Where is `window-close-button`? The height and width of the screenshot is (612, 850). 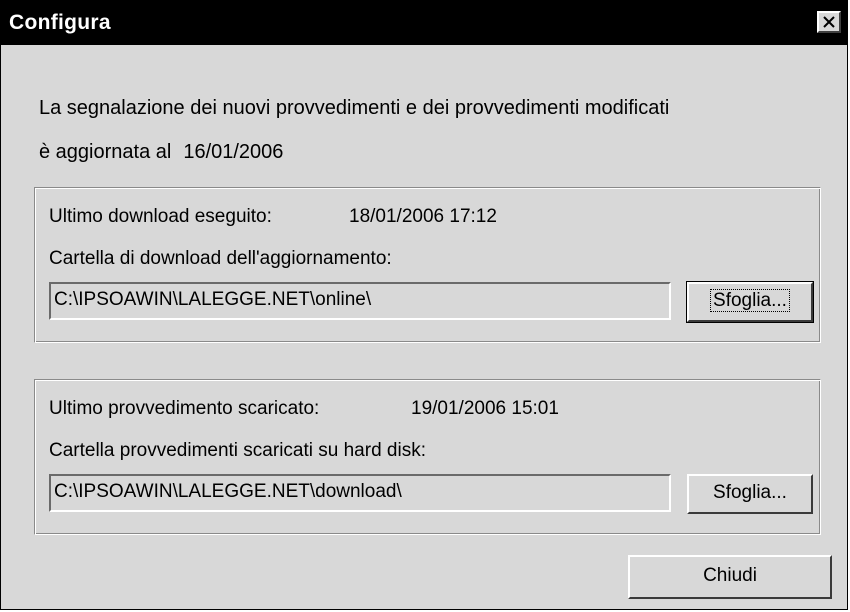
window-close-button is located at coordinates (829, 22).